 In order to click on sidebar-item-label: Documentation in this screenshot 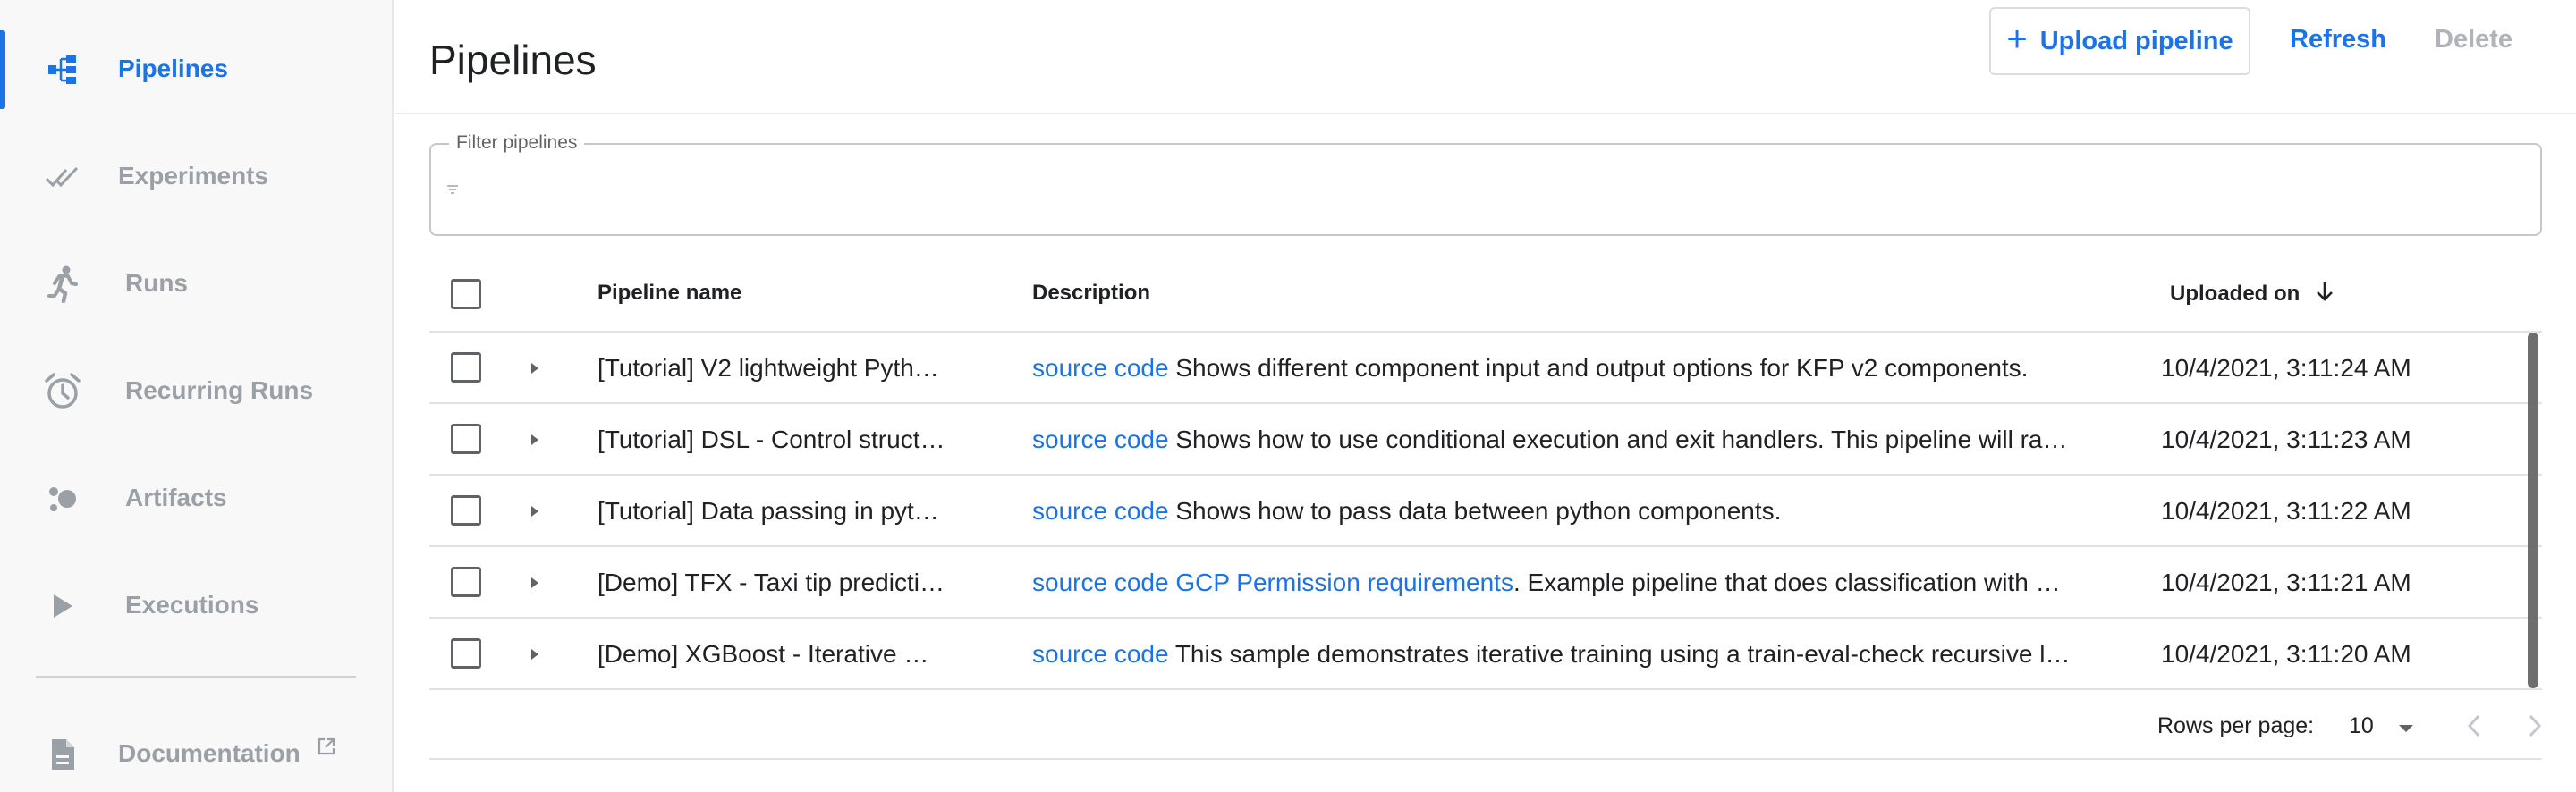, I will do `click(209, 753)`.